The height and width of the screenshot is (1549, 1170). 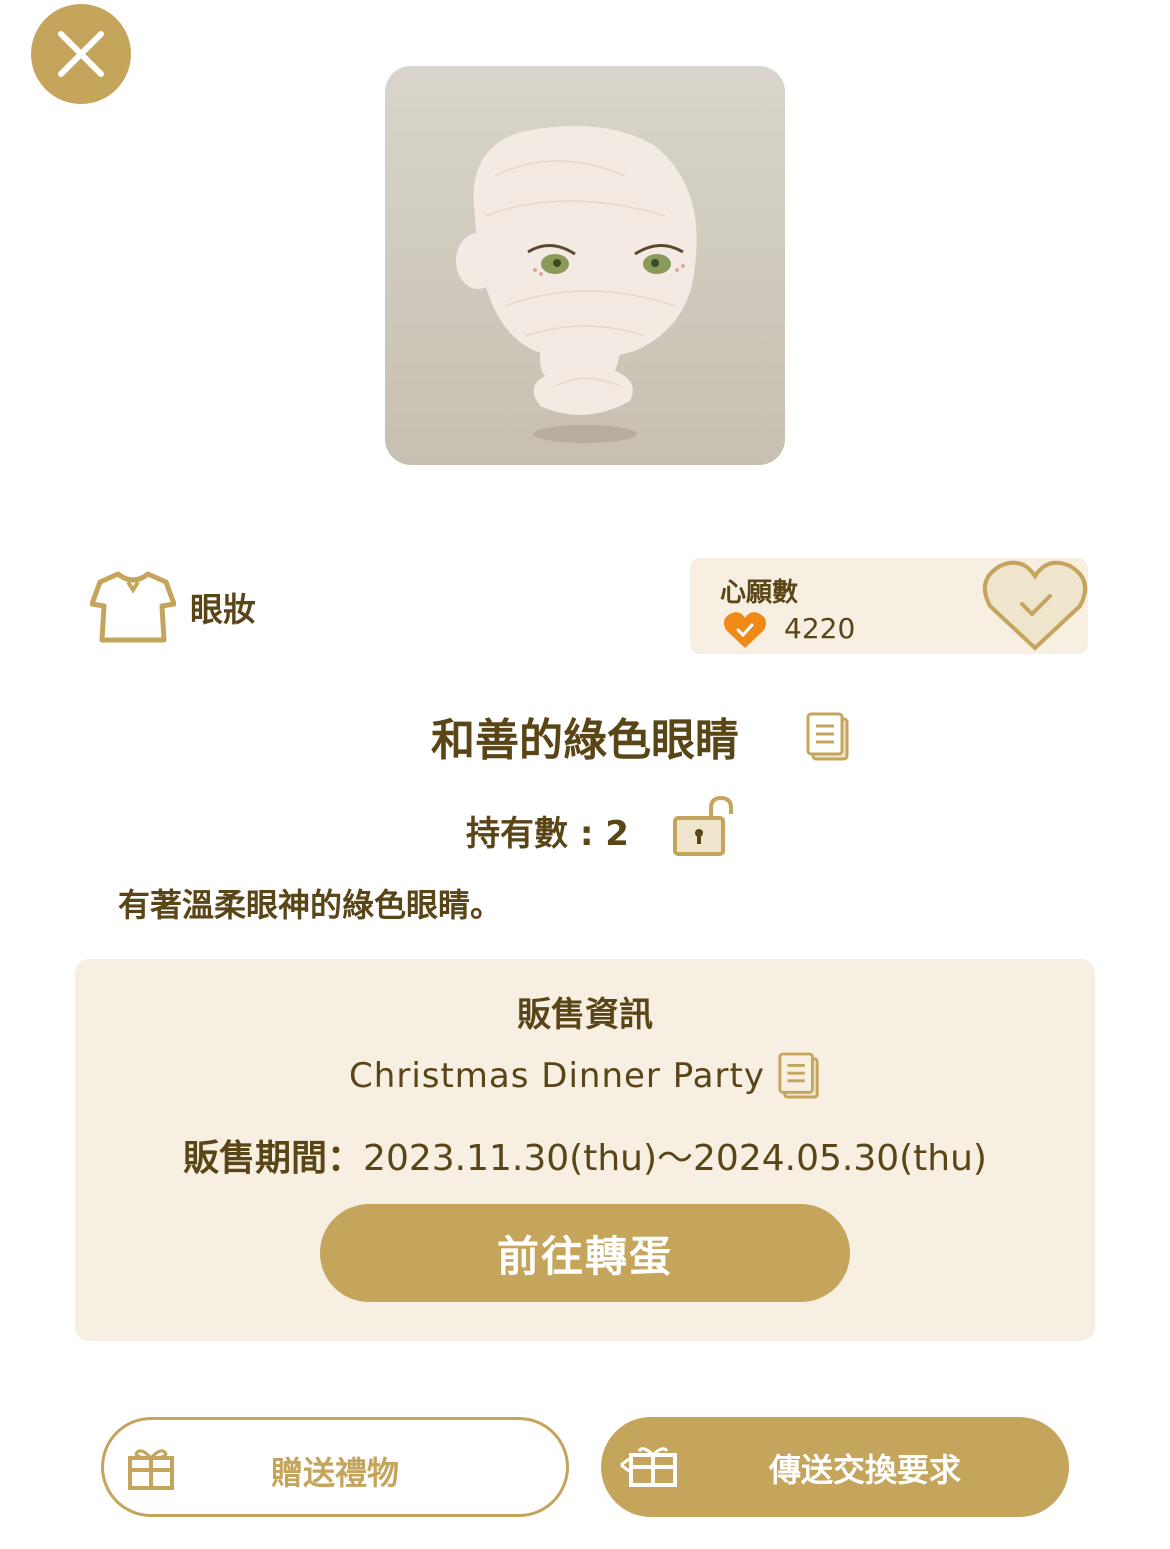 I want to click on sale-period-label: 販售期間：, so click(x=273, y=1158).